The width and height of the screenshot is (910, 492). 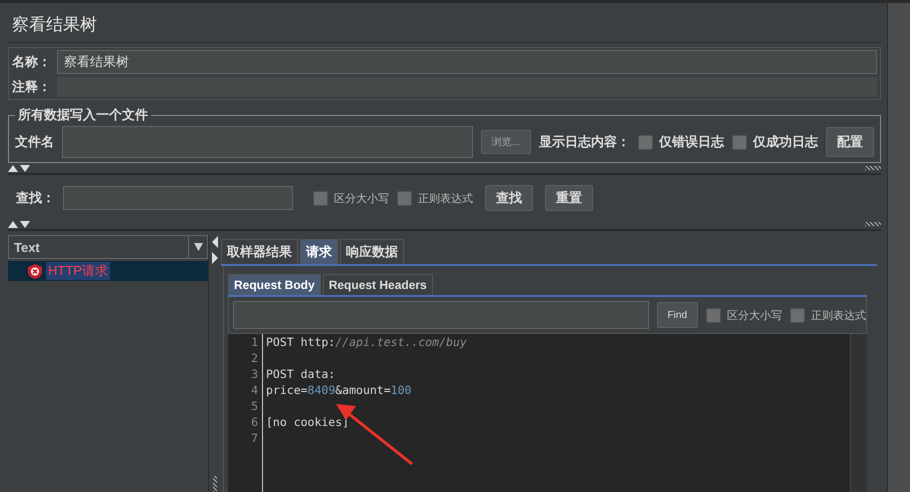 What do you see at coordinates (785, 142) in the screenshot?
I see `checkbox-label: 仅成功日志` at bounding box center [785, 142].